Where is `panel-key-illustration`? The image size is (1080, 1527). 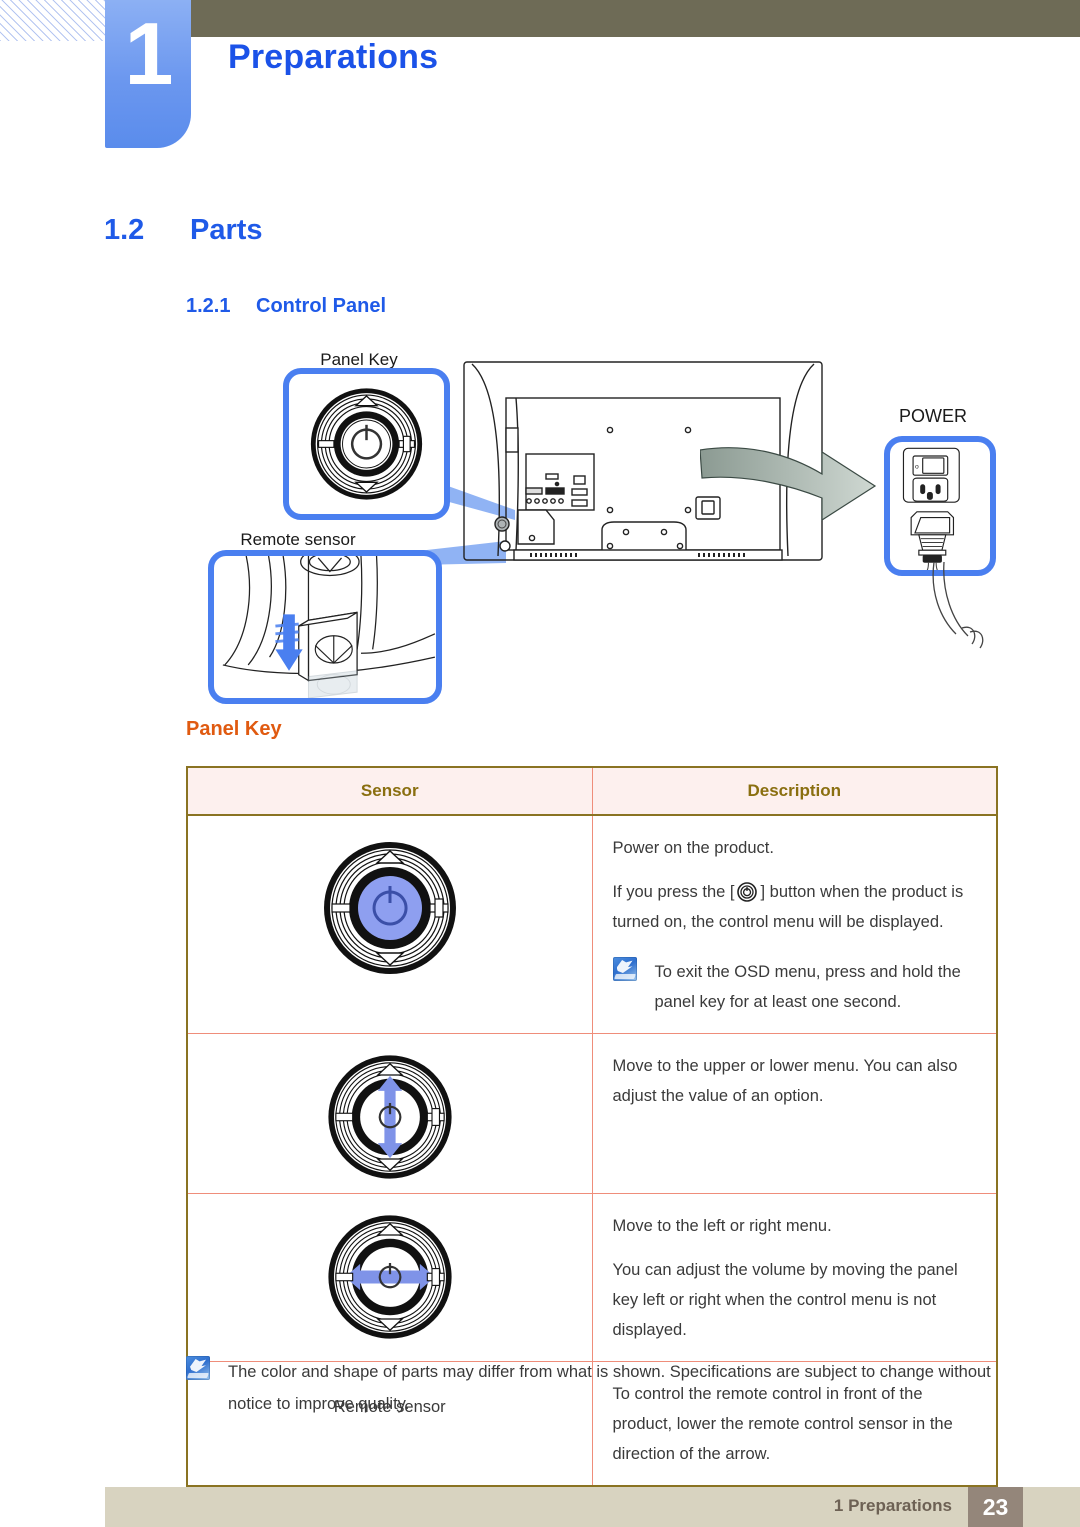
panel-key-illustration is located at coordinates (366, 444).